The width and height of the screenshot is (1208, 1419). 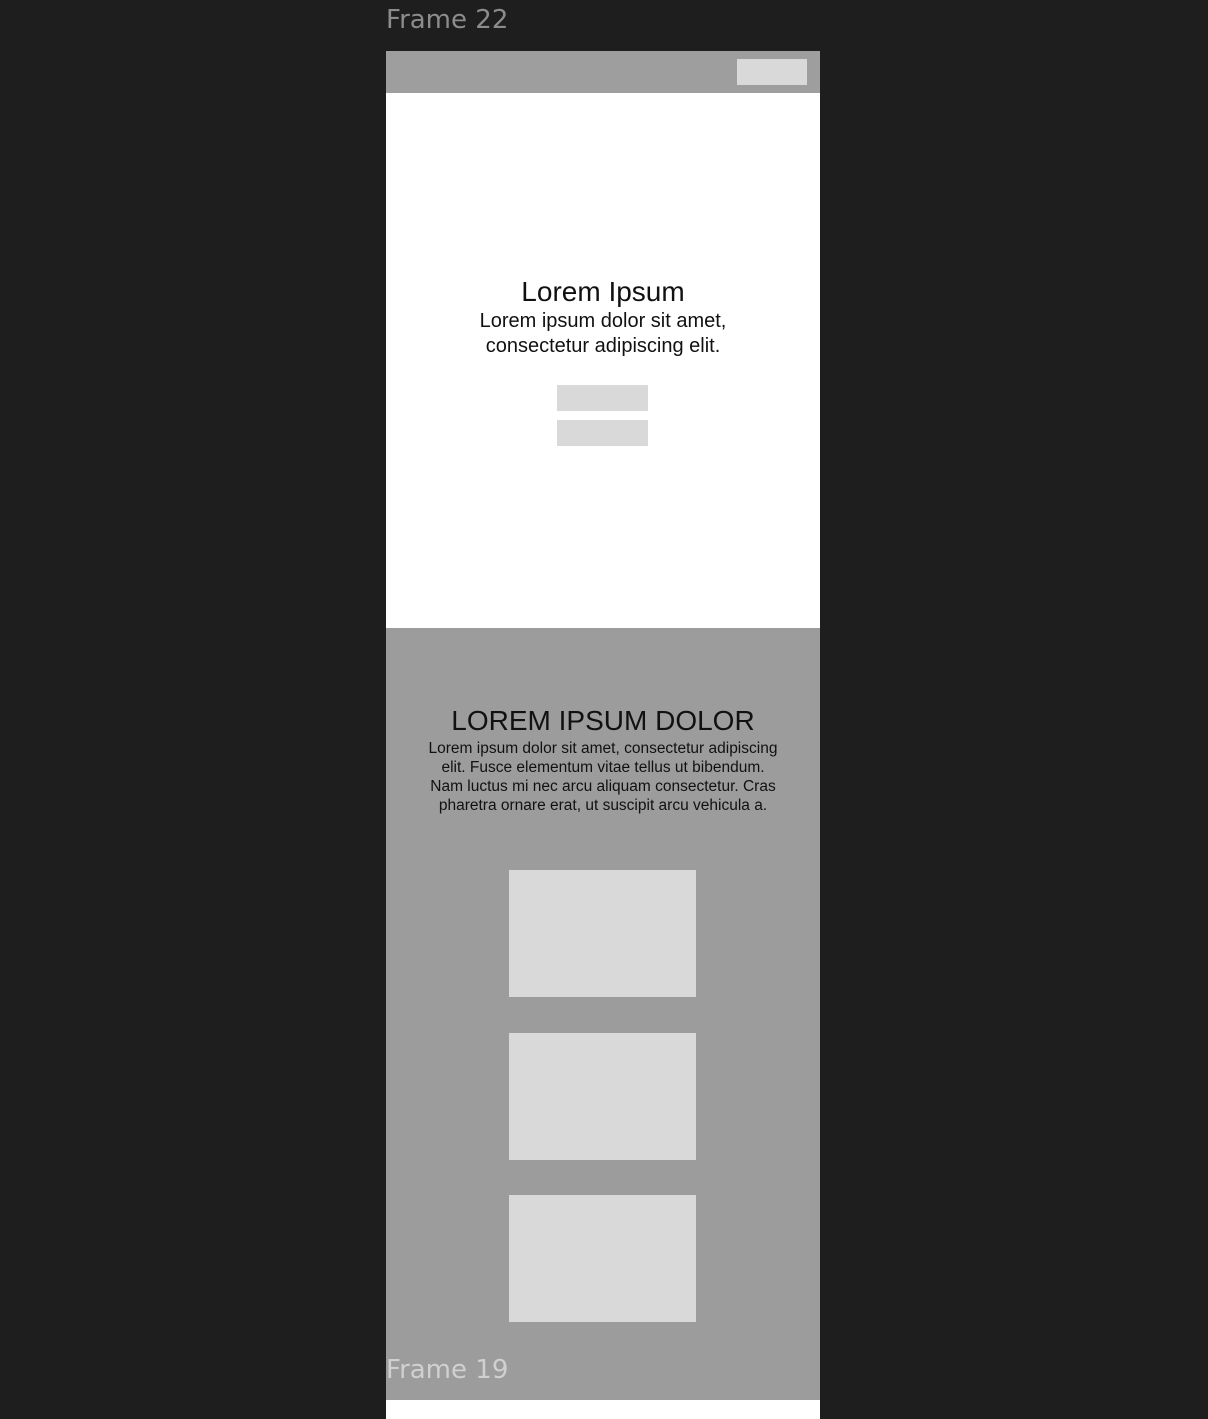 I want to click on hero-primary-button-placeholder, so click(x=602, y=398).